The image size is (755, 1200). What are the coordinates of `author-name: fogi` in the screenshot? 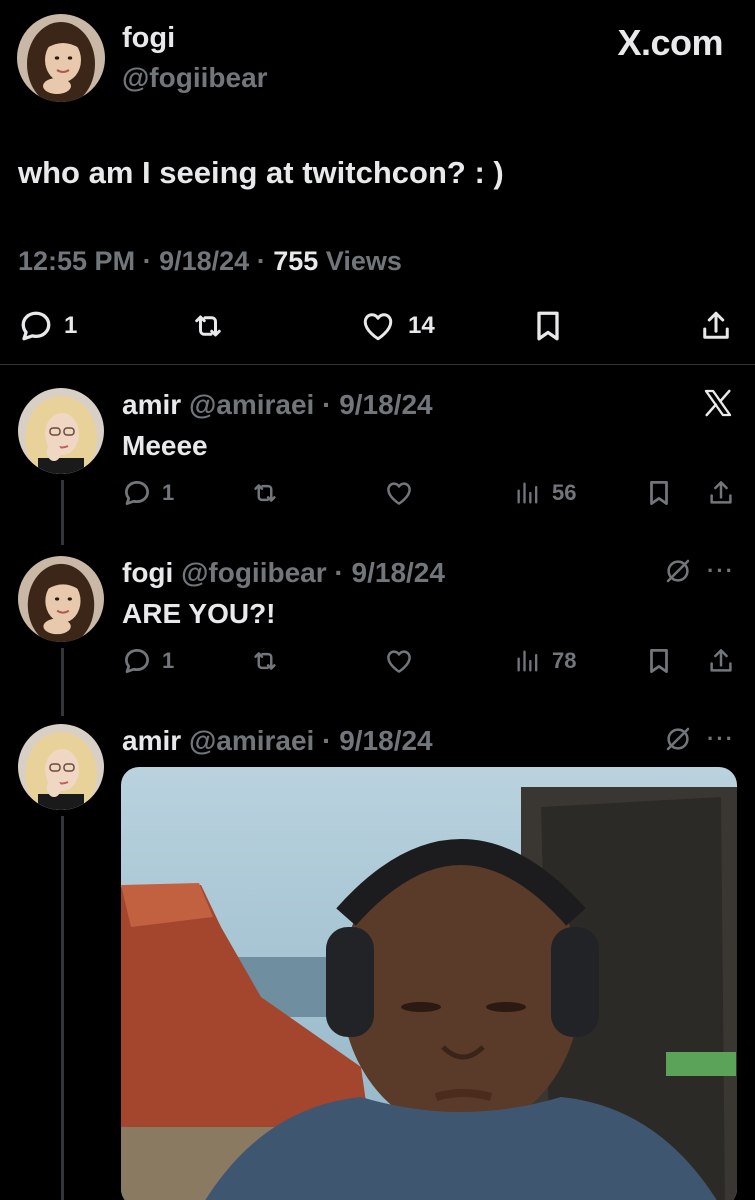 It's located at (148, 38).